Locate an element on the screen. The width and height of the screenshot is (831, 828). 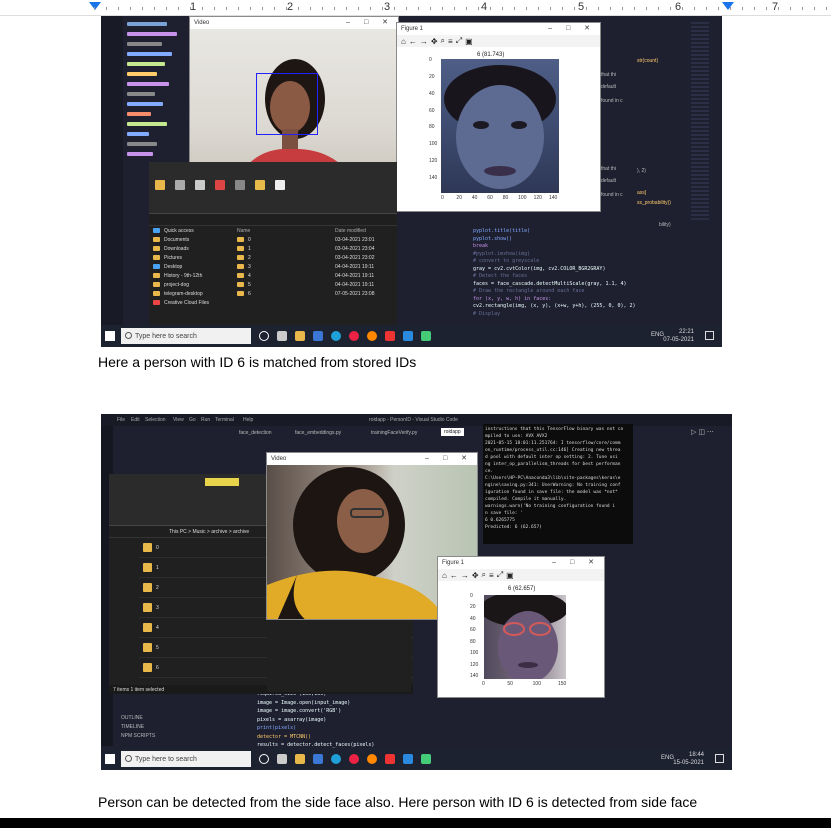
sidebar-section: NPM SCRIPTS is located at coordinates (138, 736).